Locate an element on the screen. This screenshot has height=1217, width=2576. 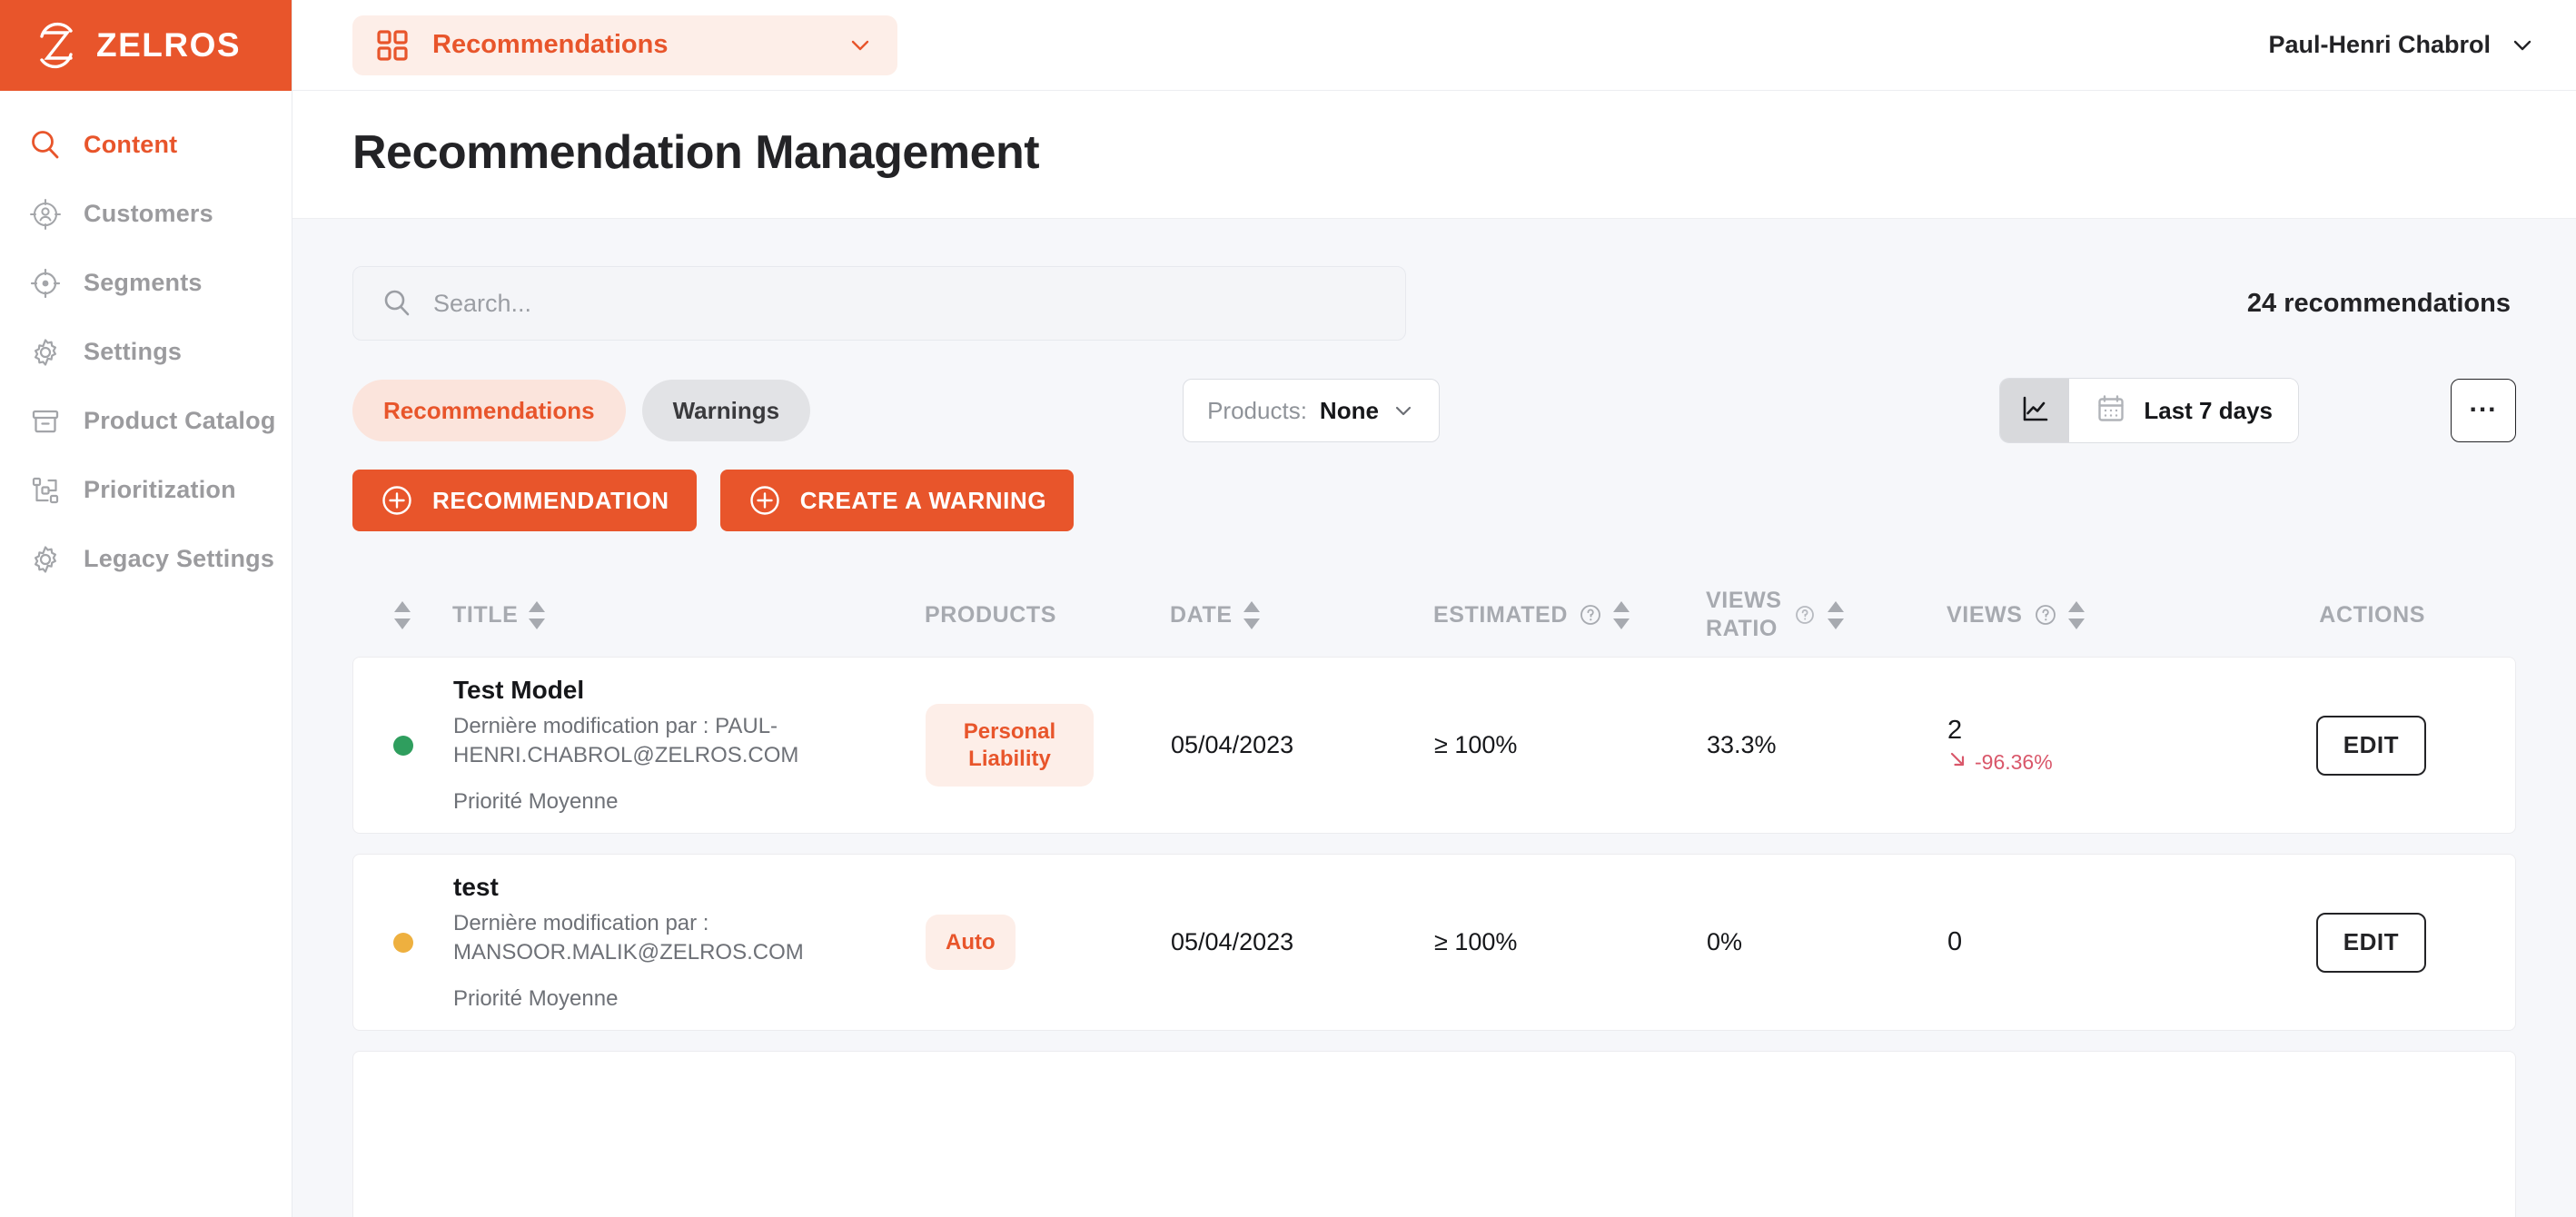
brand-name: ZELROS is located at coordinates (169, 45).